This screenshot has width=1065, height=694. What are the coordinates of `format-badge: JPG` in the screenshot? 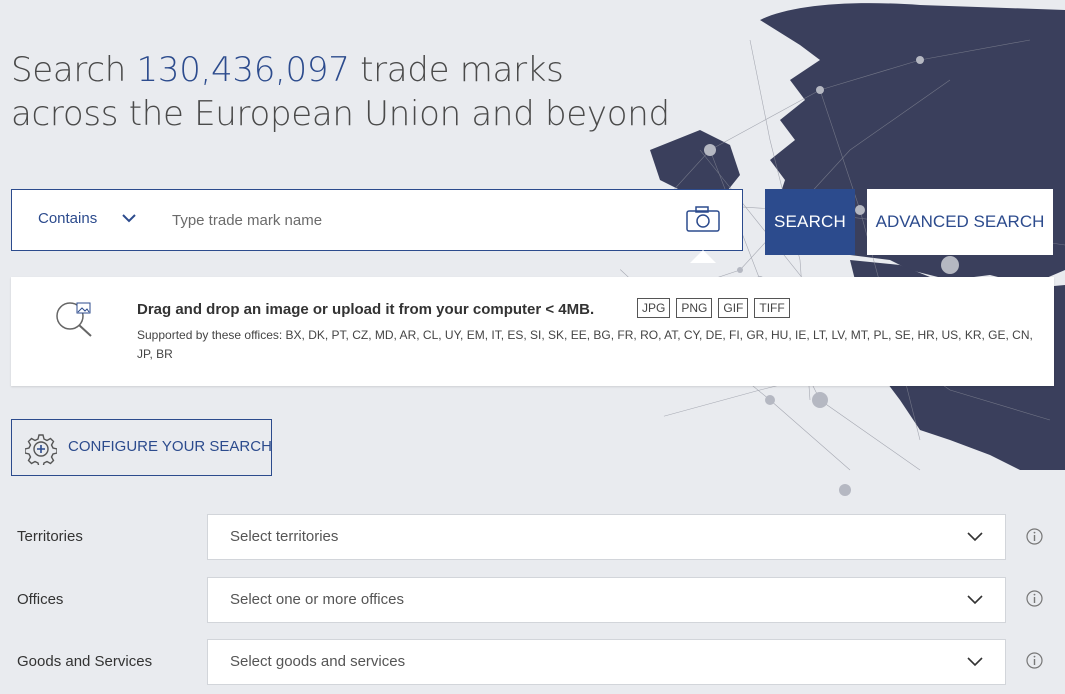 It's located at (654, 308).